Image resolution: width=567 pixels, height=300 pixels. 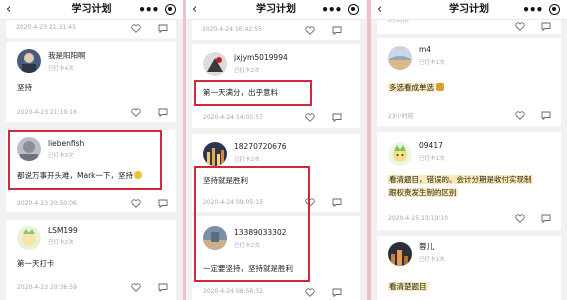 I want to click on post-card: m4 已打卡1次 多选看成单选 23小时前, so click(x=469, y=82).